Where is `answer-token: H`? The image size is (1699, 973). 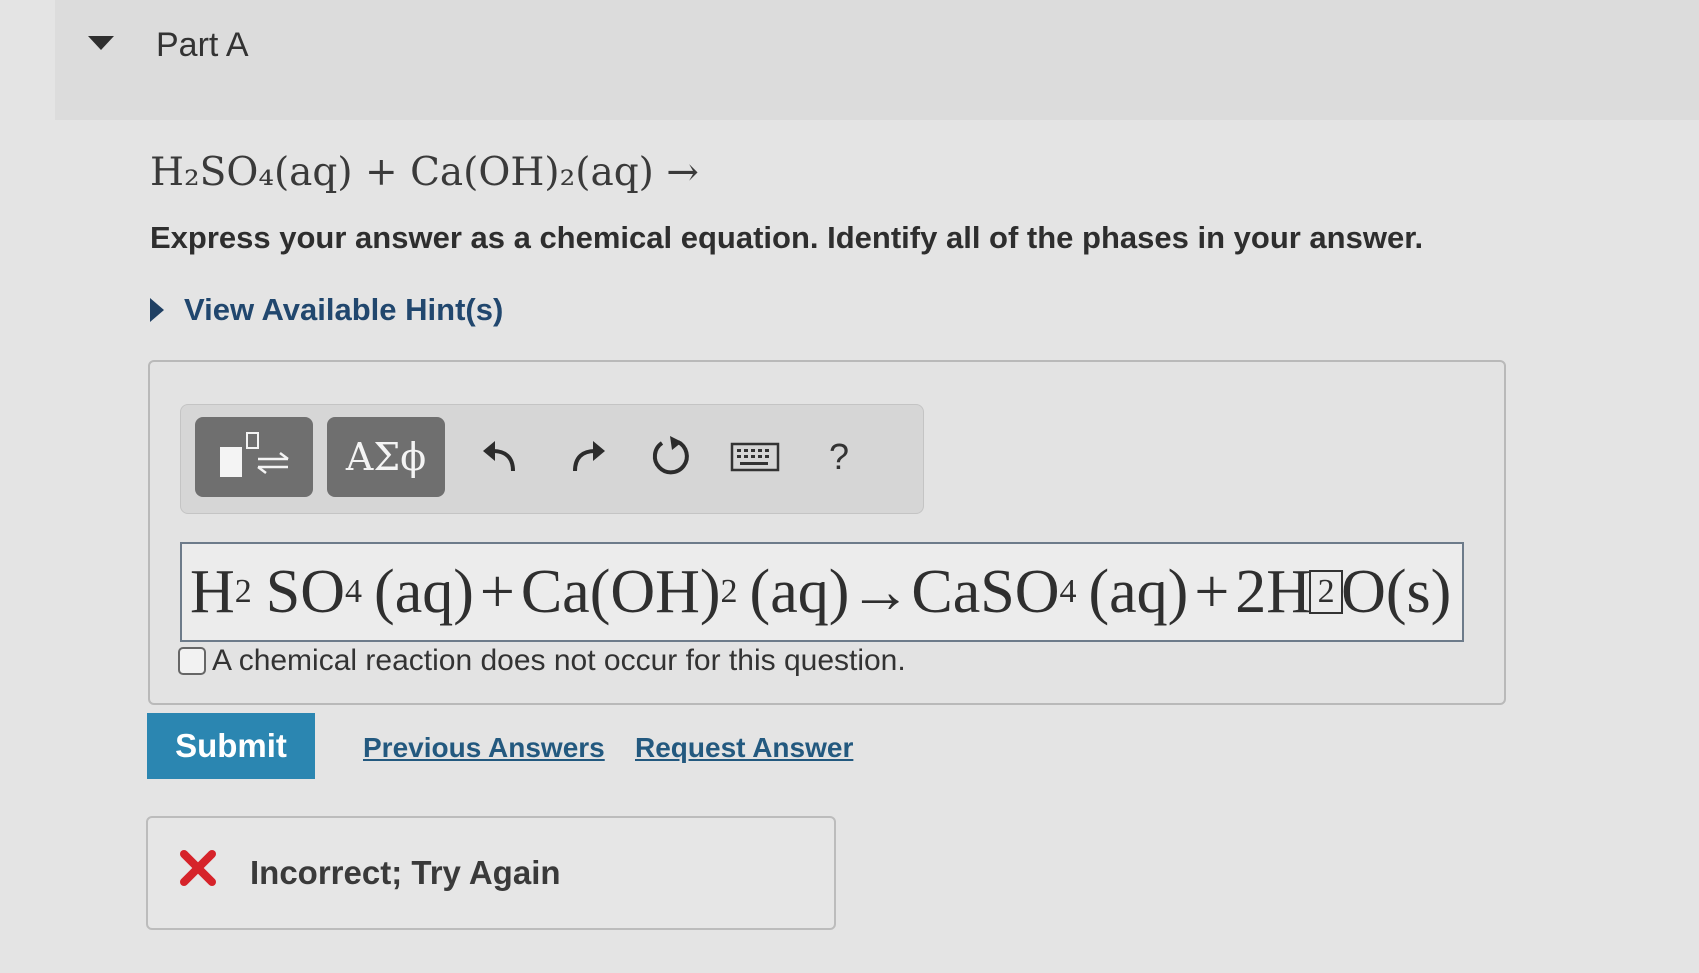
answer-token: H is located at coordinates (212, 591).